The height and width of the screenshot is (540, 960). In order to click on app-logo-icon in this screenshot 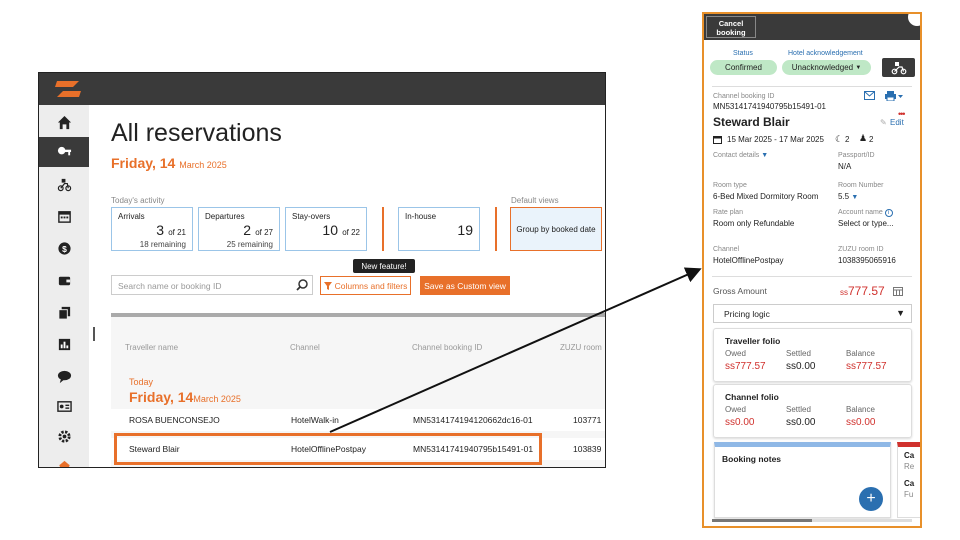, I will do `click(68, 89)`.